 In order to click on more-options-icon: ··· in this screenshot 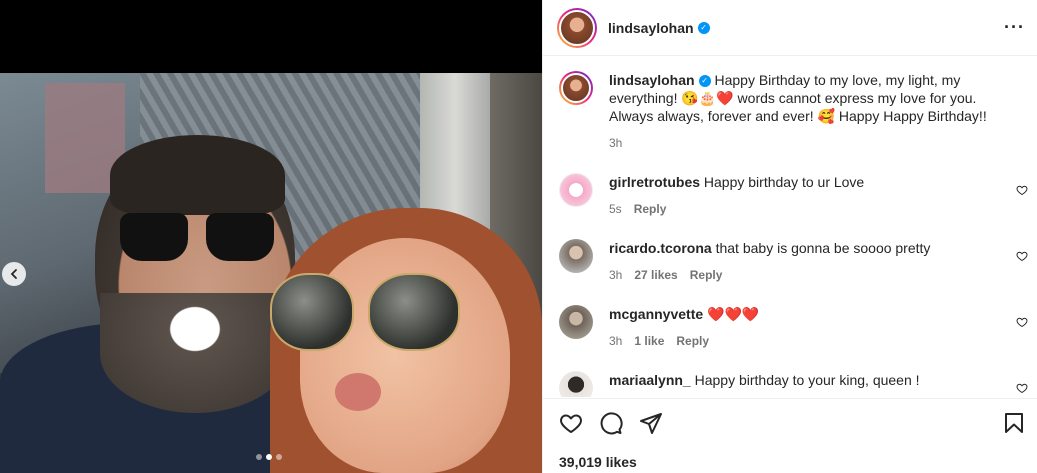, I will do `click(1014, 27)`.